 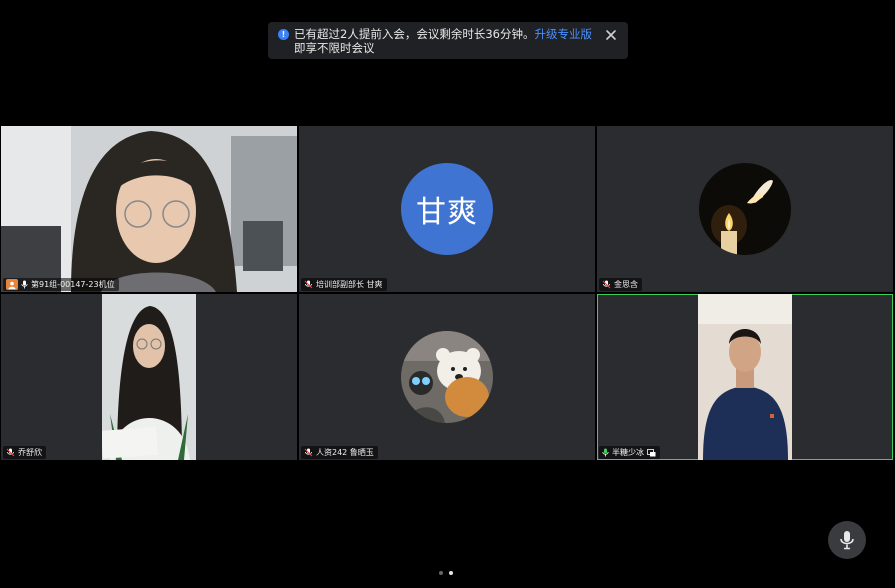 I want to click on participant-name: 半糖少冰, so click(x=628, y=452).